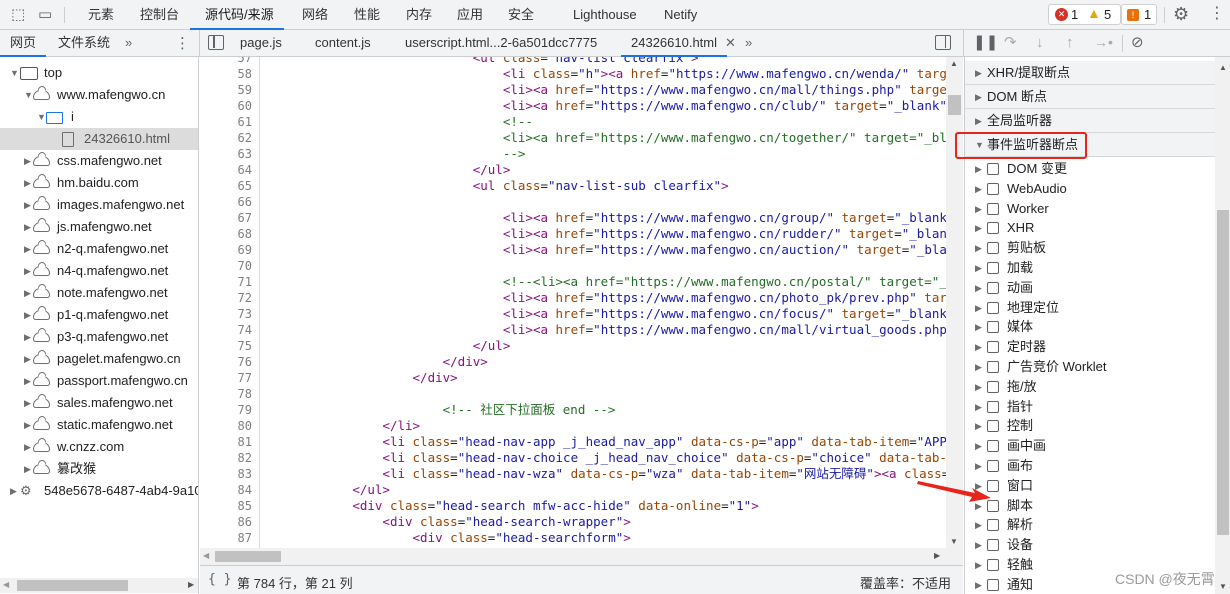 This screenshot has width=1230, height=594. I want to click on section-header: ▶ XHR/提取断点, so click(1090, 73).